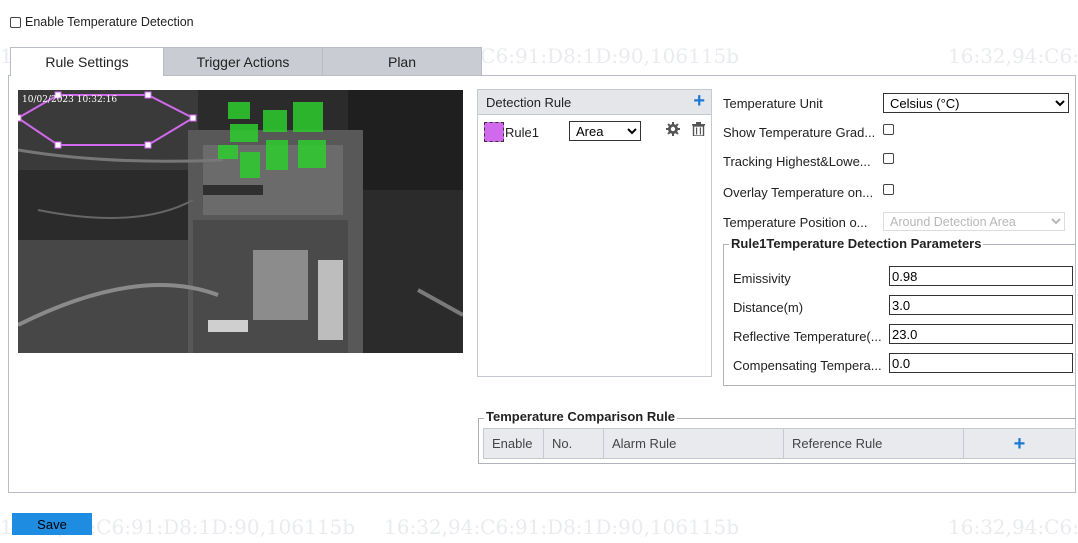 The image size is (1078, 543). Describe the element at coordinates (762, 278) in the screenshot. I see `emissivity-label: Emissivity` at that location.